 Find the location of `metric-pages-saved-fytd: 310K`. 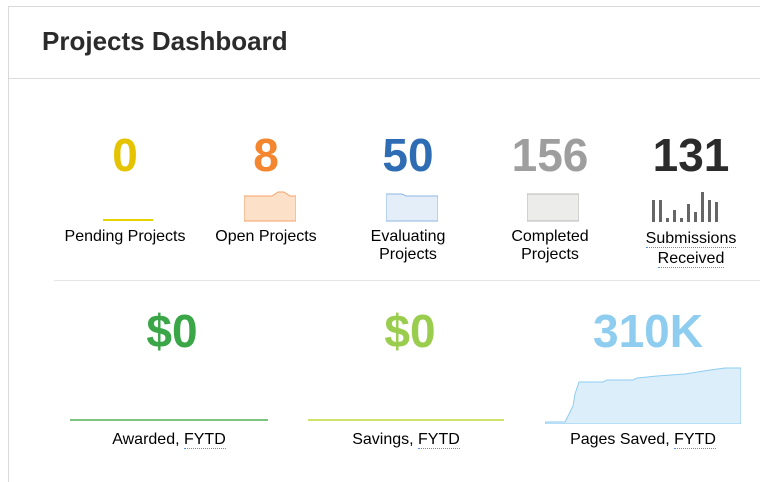

metric-pages-saved-fytd: 310K is located at coordinates (648, 331).